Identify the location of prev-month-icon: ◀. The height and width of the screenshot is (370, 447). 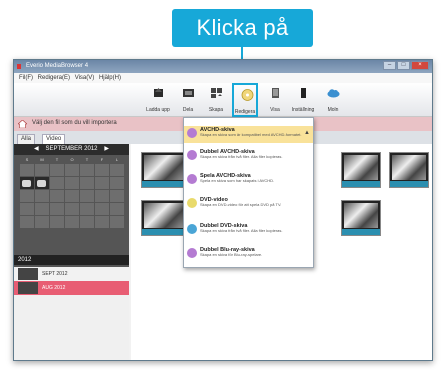
(36, 149).